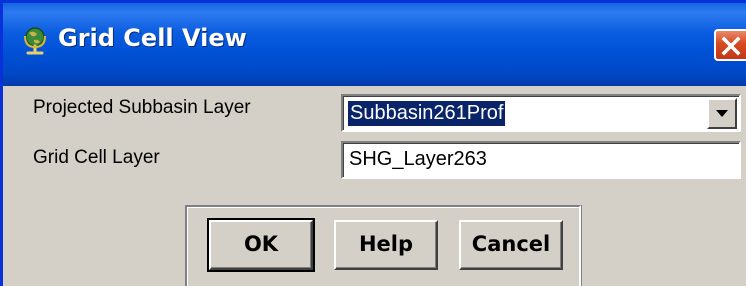  Describe the element at coordinates (541, 160) in the screenshot. I see `grid-cell-layer-field: SHG_Layer263` at that location.